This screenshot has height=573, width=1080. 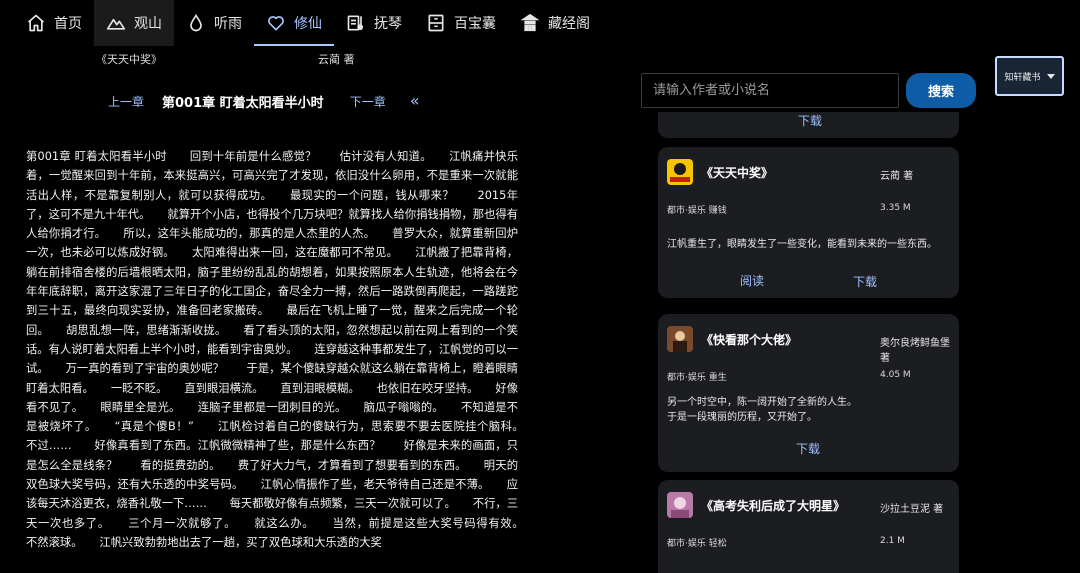 What do you see at coordinates (436, 23) in the screenshot?
I see `storage-box-icon` at bounding box center [436, 23].